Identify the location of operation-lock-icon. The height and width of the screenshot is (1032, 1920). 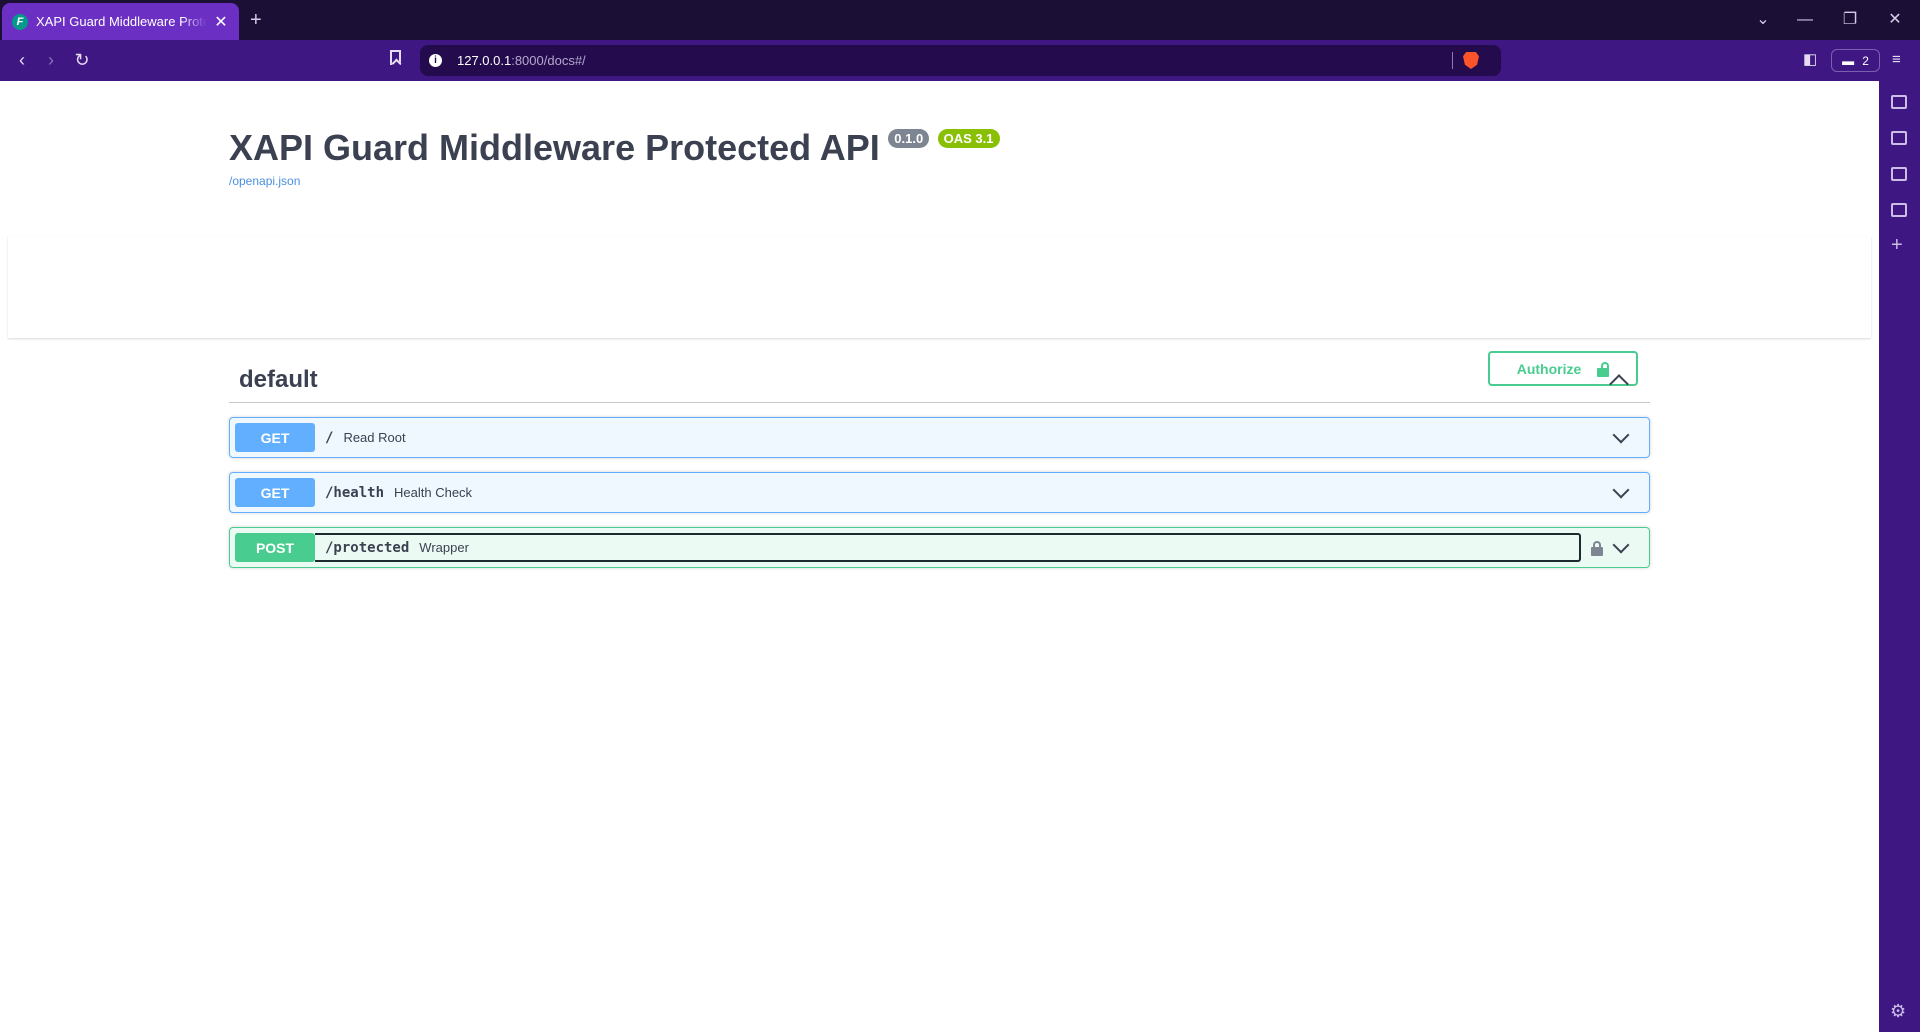
(1597, 548).